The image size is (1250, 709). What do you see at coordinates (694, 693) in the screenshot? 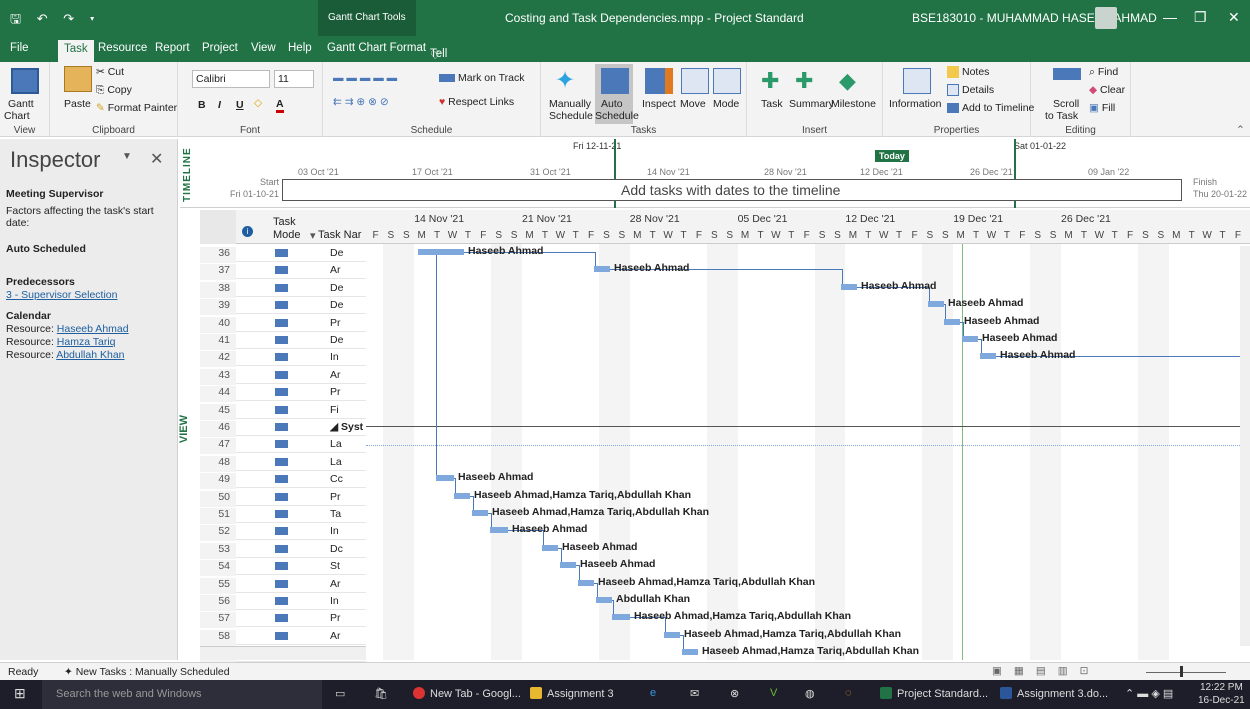
I see `mail-icon: ✉` at bounding box center [694, 693].